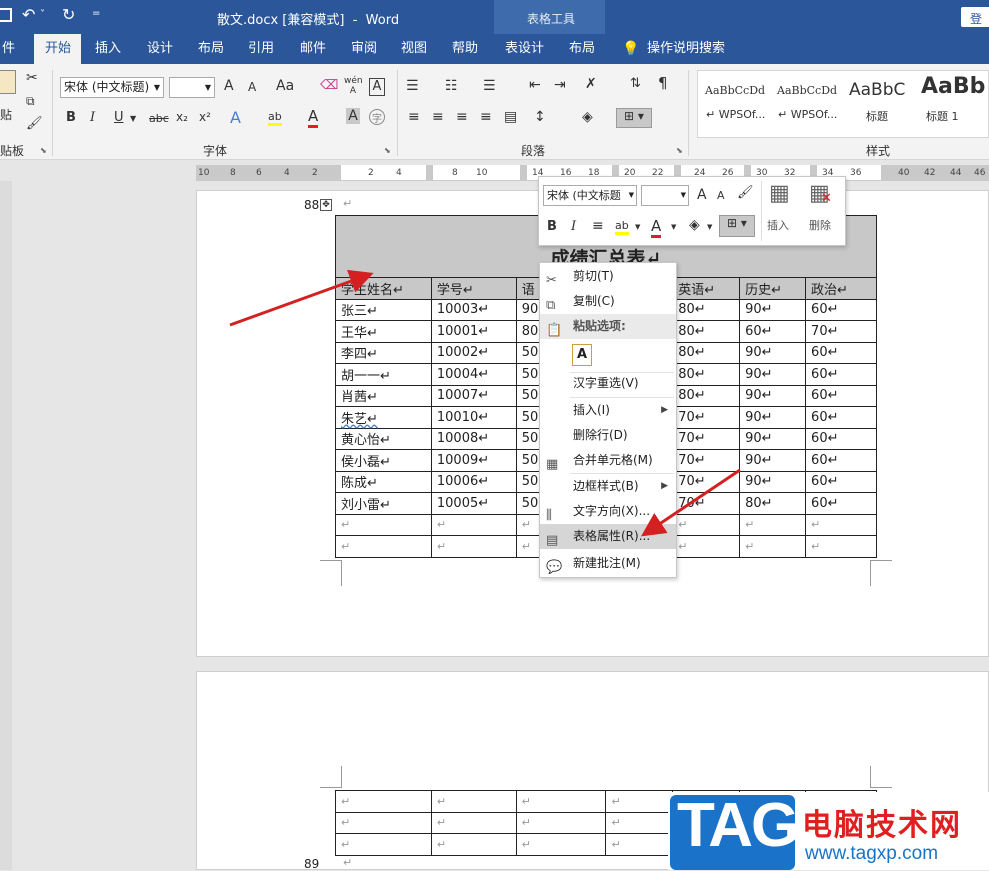  What do you see at coordinates (301, 298) in the screenshot?
I see `red-arrow-to-table` at bounding box center [301, 298].